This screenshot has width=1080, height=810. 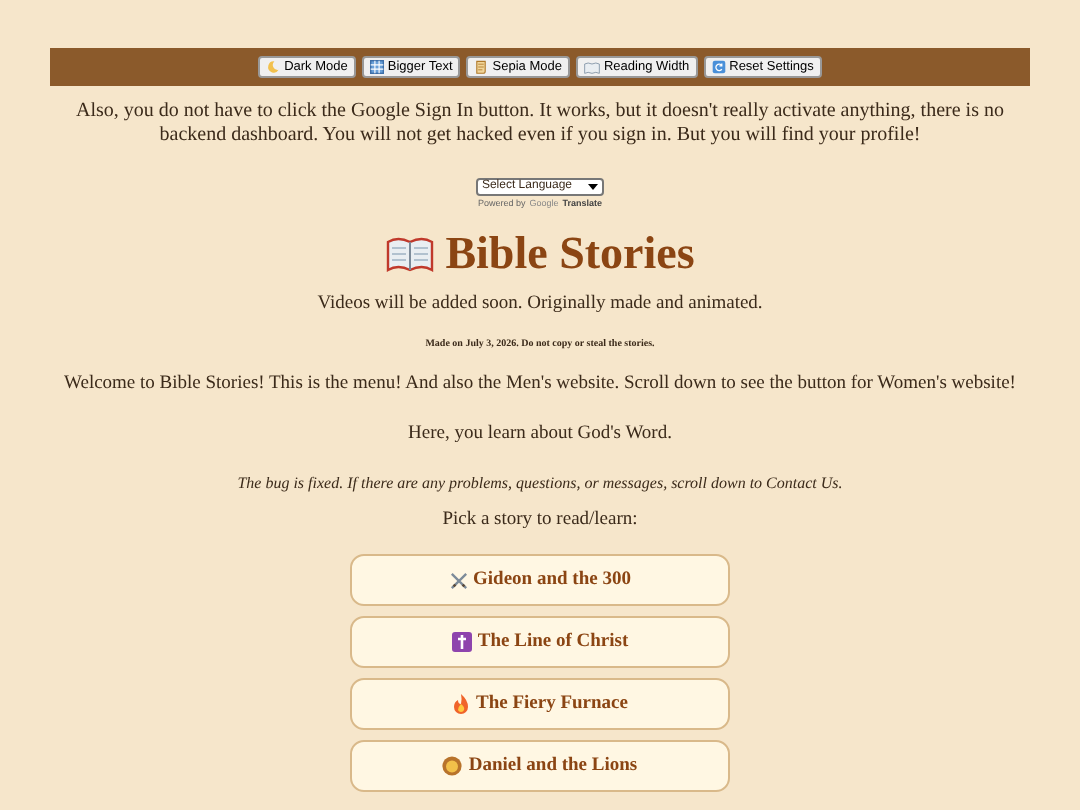 I want to click on notice-text: Also, you do not have to click the Google Sign In button. It works, but it doesn't really activate anything, there is no backend dashboard. You will not get hacked even if you sign in. But you will find your profile!, so click(x=540, y=124).